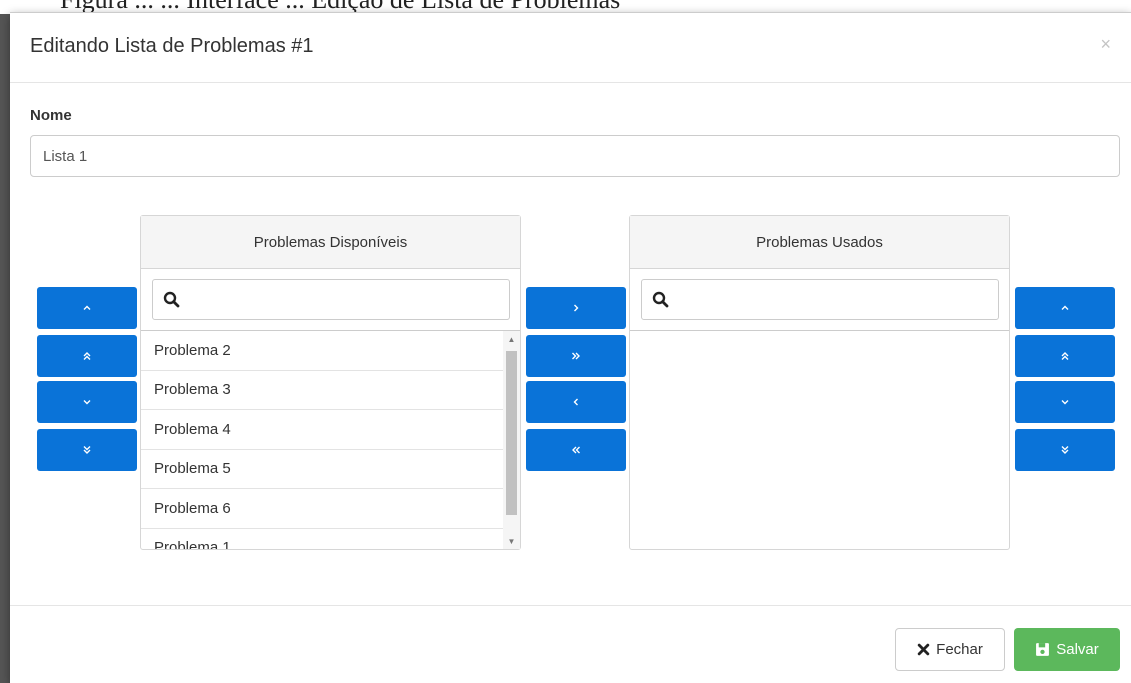  I want to click on close-x-icon, so click(923, 649).